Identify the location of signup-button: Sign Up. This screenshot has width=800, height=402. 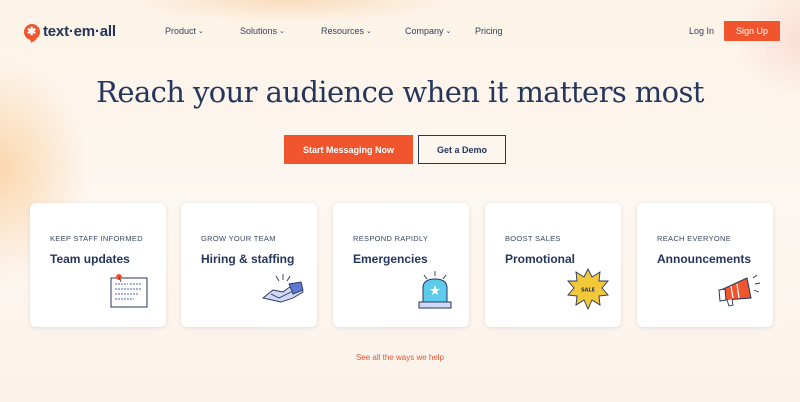
(752, 31).